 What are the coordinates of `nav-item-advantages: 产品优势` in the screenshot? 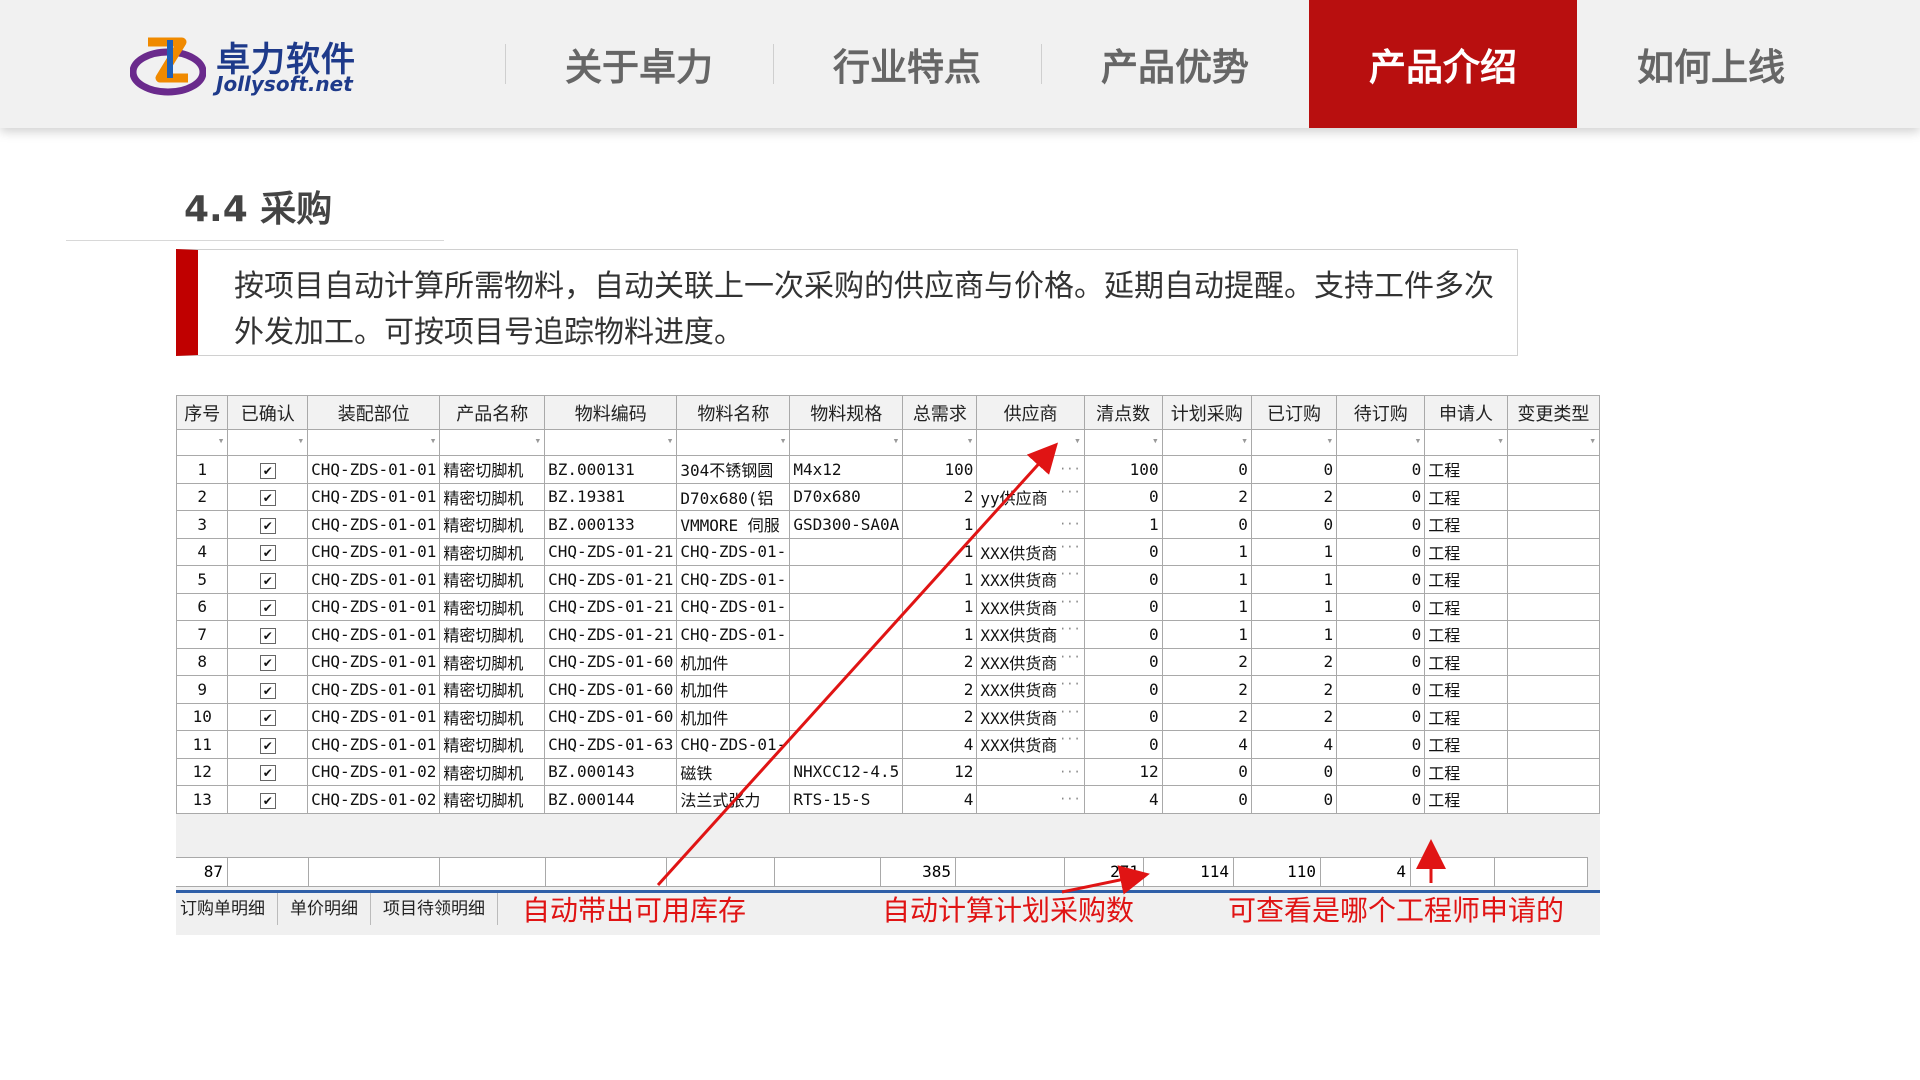 It's located at (1175, 64).